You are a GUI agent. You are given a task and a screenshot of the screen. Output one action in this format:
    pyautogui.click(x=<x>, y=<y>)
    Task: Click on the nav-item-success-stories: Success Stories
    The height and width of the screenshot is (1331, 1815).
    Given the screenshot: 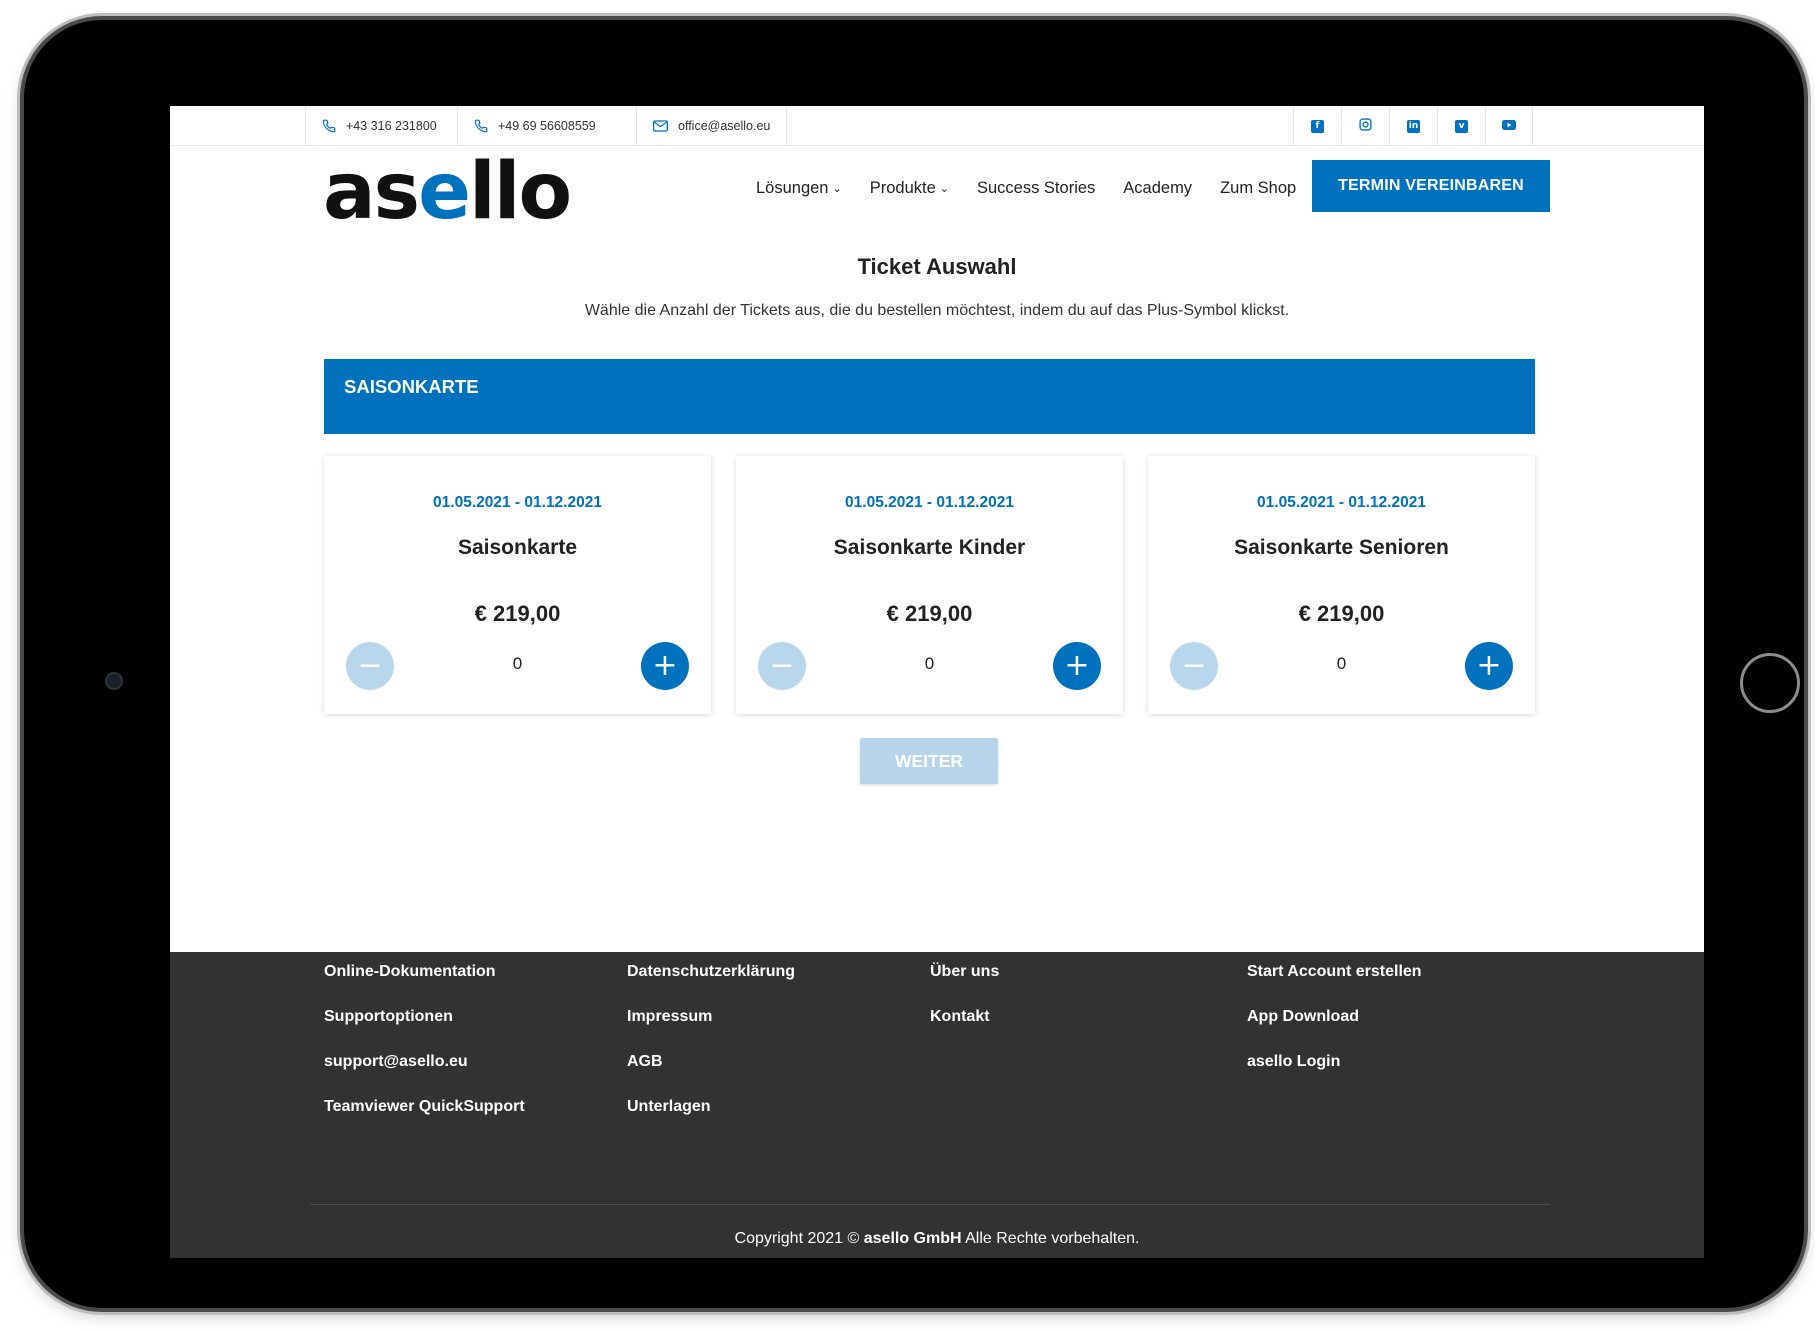 What is the action you would take?
    pyautogui.click(x=1036, y=188)
    